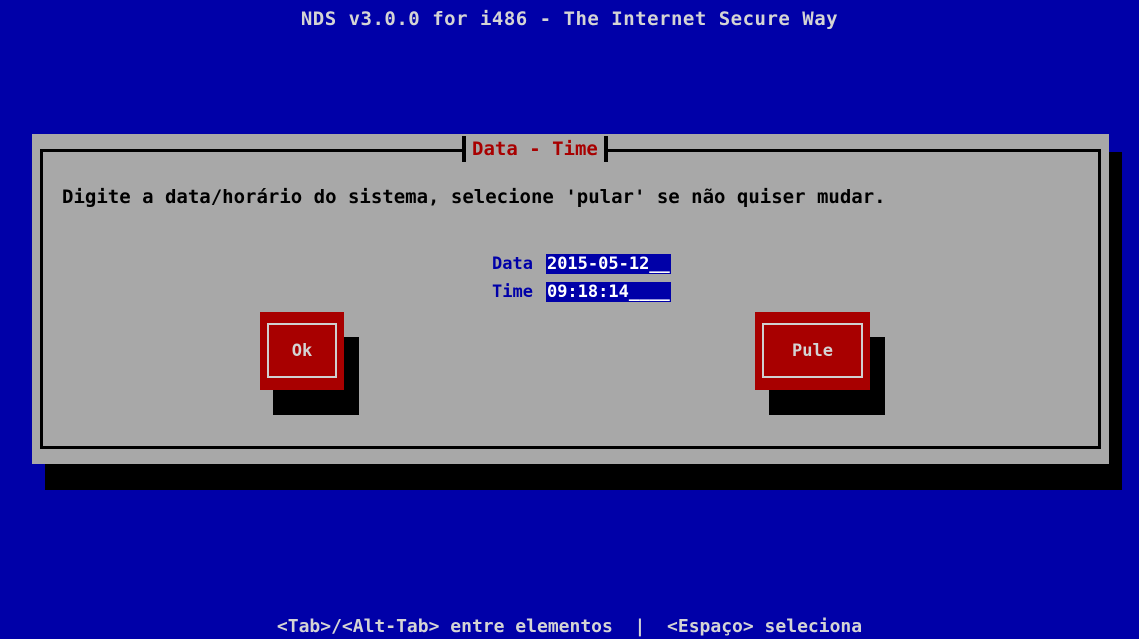  I want to click on ok-button: Ok, so click(302, 351).